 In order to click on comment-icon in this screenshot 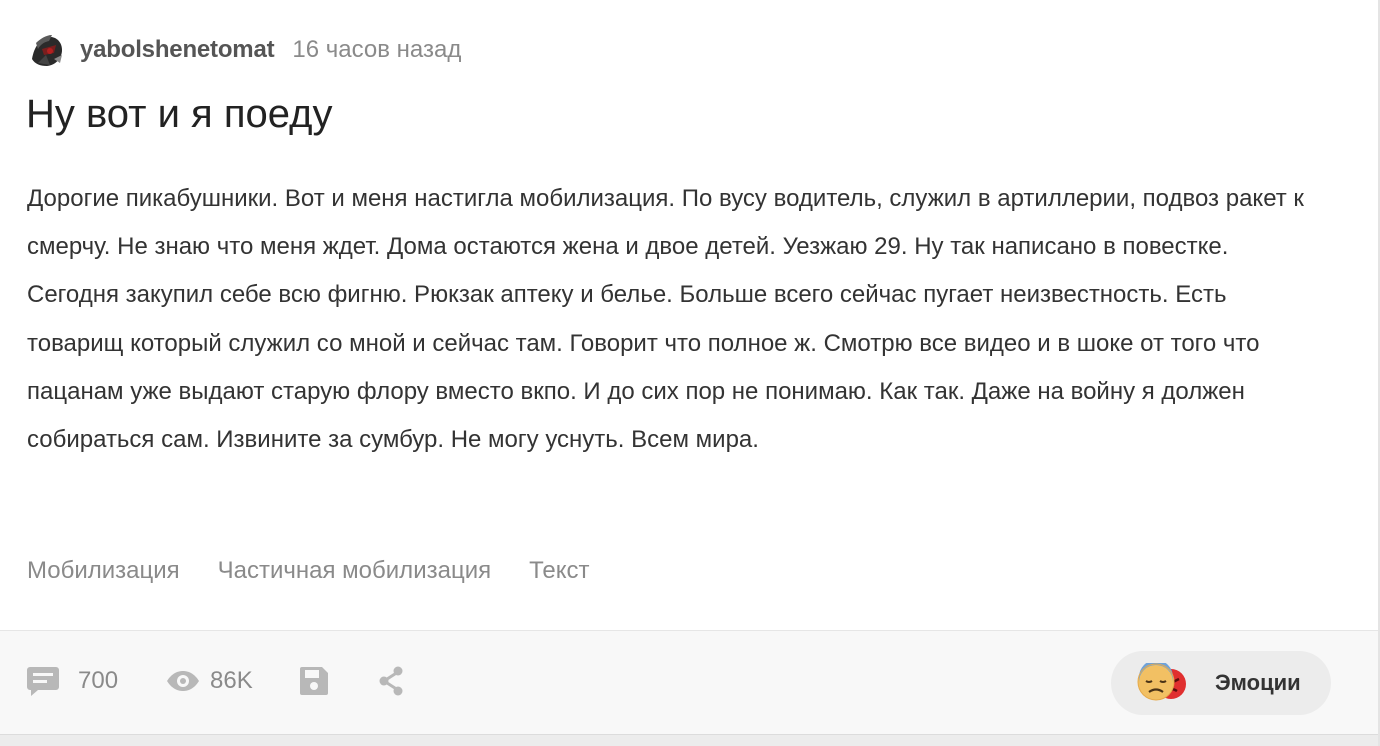, I will do `click(43, 681)`.